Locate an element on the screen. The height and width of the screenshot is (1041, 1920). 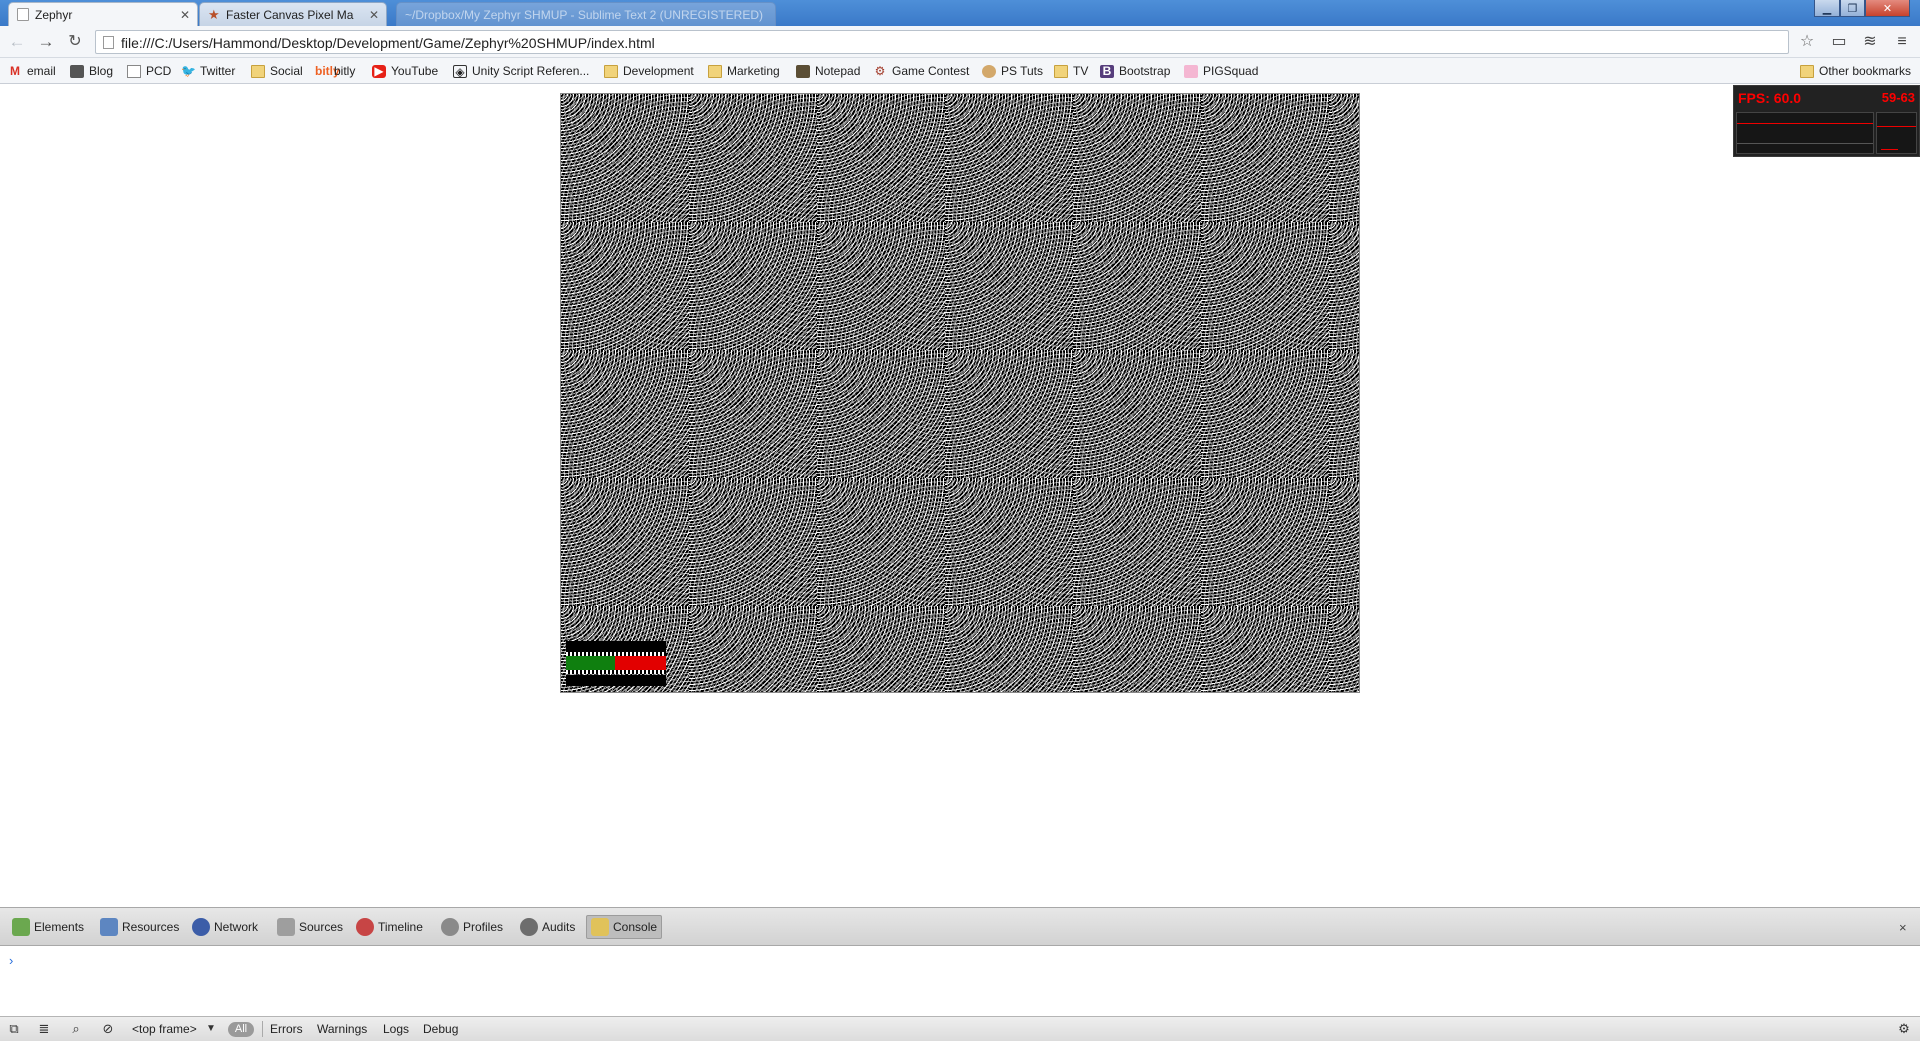
bookmark-bitly: bitly bitly is located at coordinates (335, 71).